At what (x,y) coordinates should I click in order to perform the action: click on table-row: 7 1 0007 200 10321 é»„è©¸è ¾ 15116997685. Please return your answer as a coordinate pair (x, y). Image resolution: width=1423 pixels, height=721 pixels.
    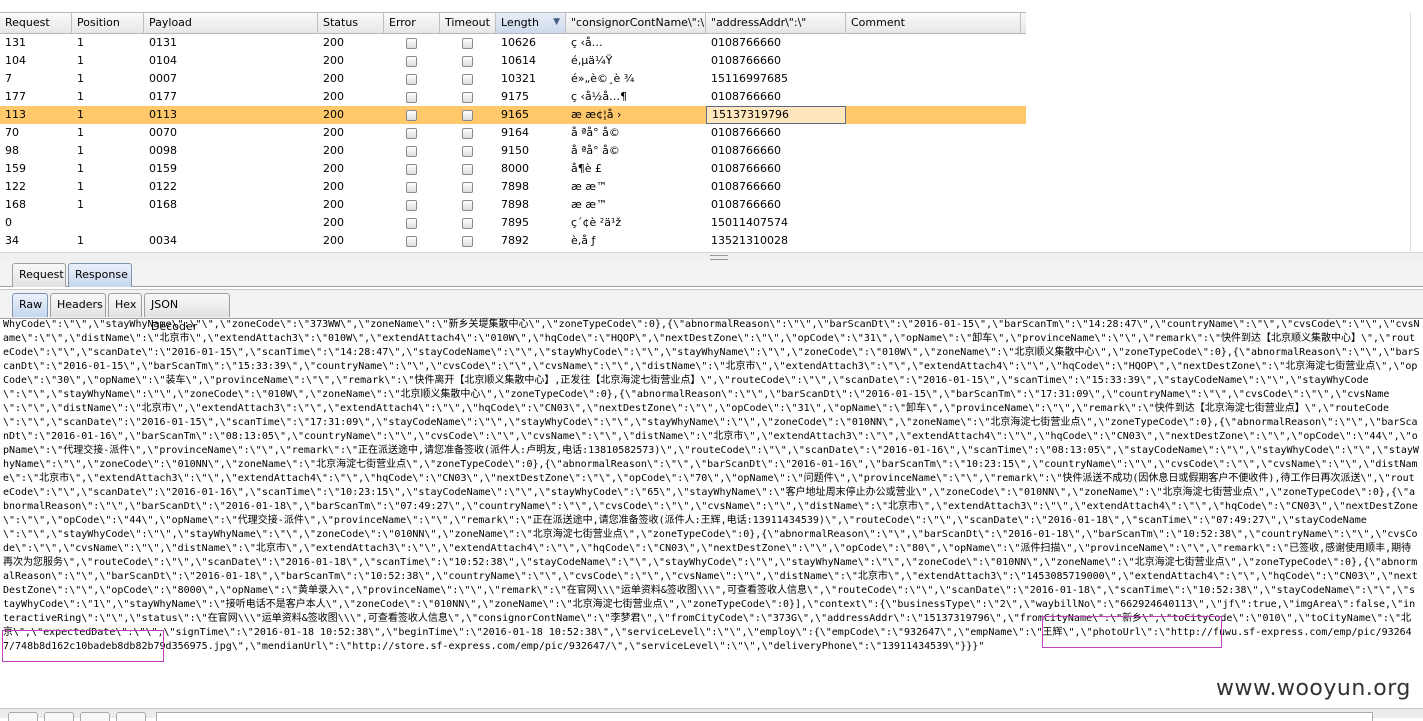
    Looking at the image, I should click on (513, 79).